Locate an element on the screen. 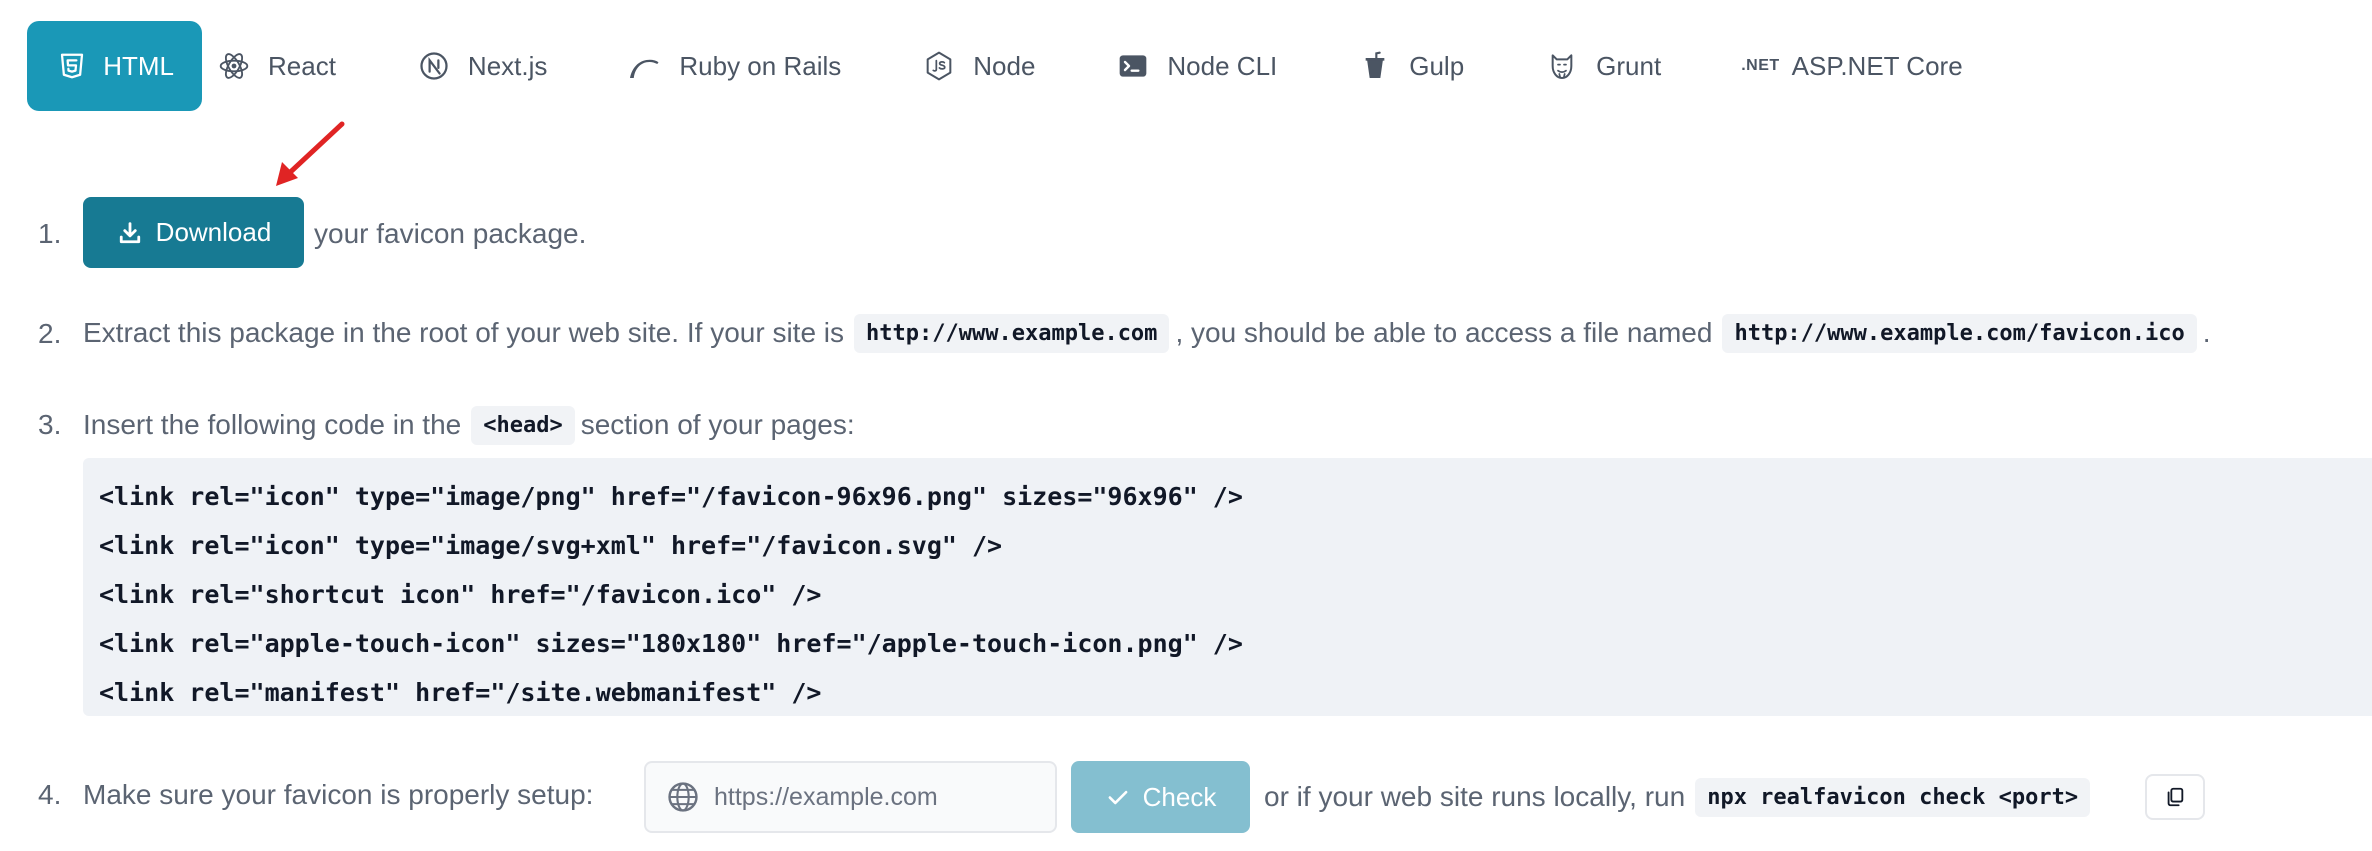 The width and height of the screenshot is (2372, 851). tab-grunt: Grunt is located at coordinates (1602, 66).